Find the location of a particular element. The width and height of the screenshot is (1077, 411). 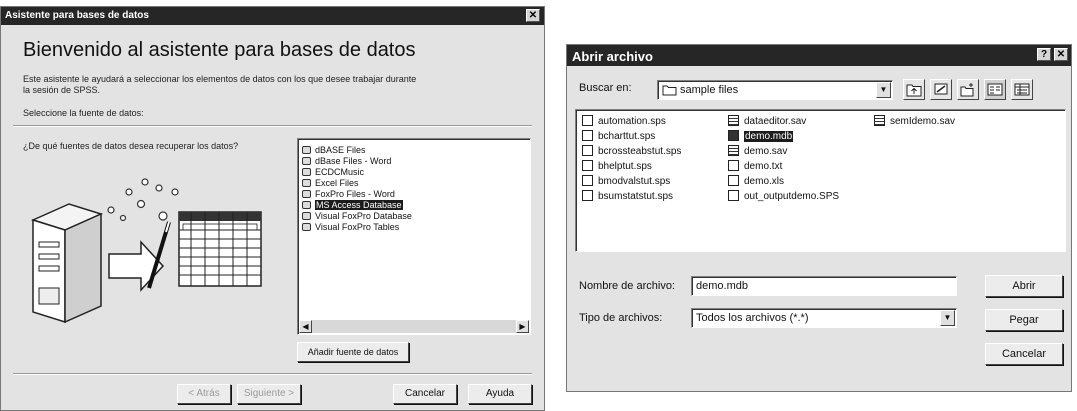

list-item: dBASE Files is located at coordinates (334, 150).